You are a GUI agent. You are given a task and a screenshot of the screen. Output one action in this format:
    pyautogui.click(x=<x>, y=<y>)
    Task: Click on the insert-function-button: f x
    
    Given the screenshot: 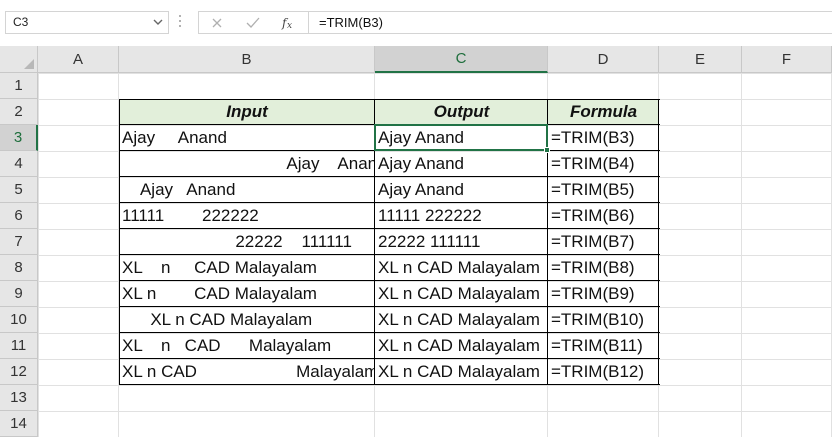 What is the action you would take?
    pyautogui.click(x=289, y=22)
    